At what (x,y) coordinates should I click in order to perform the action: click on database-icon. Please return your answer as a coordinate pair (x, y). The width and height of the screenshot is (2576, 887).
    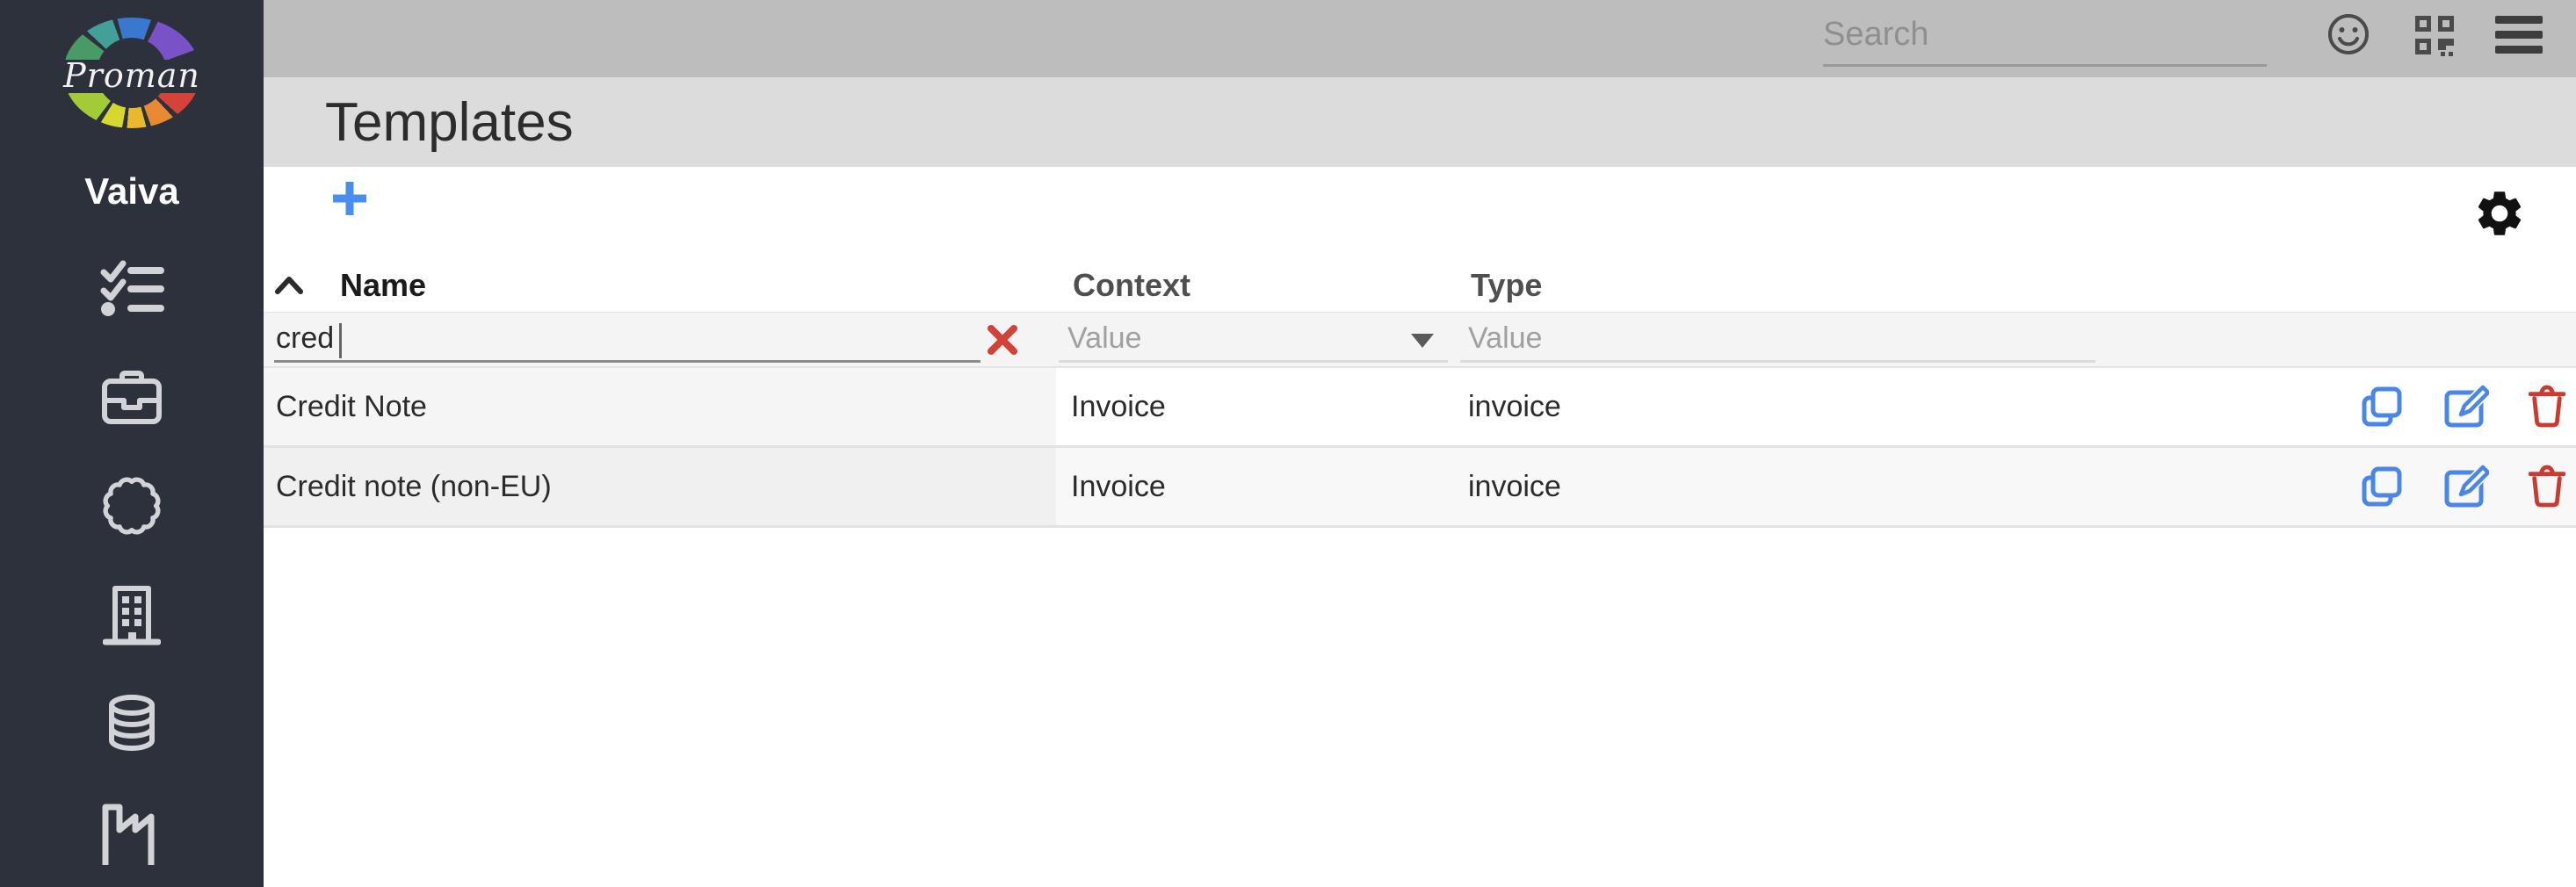
    Looking at the image, I should click on (132, 723).